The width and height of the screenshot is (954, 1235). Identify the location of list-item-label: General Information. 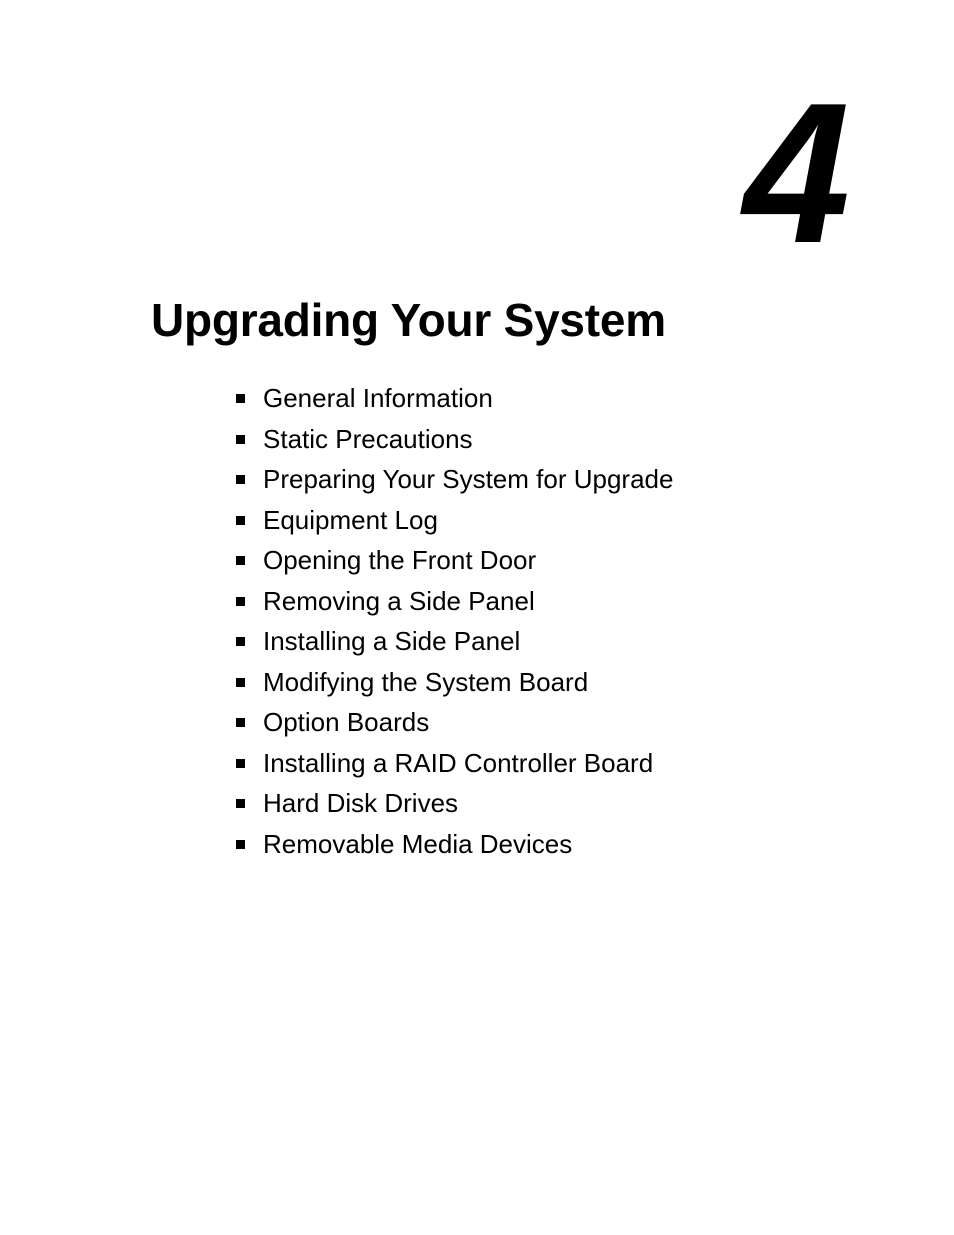
(378, 398).